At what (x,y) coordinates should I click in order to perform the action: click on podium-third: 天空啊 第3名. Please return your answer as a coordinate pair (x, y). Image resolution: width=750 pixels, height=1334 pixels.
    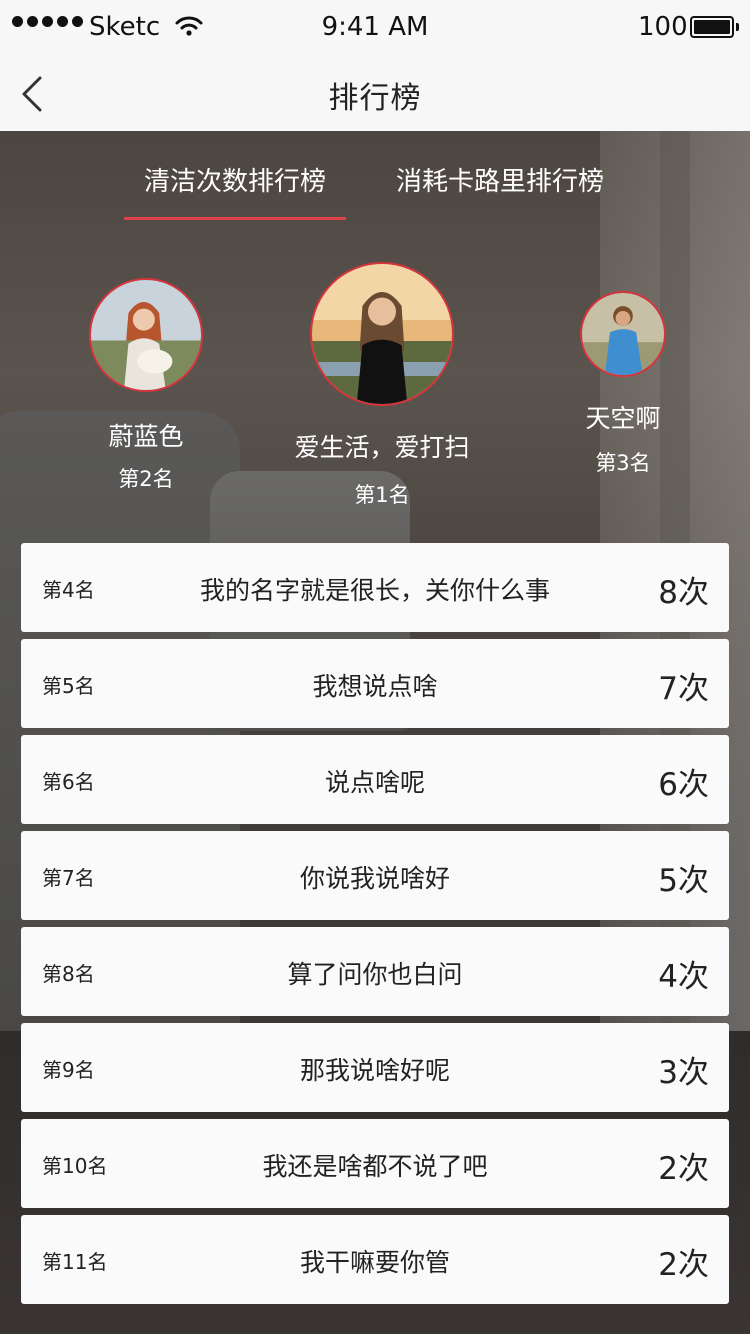
    Looking at the image, I should click on (623, 384).